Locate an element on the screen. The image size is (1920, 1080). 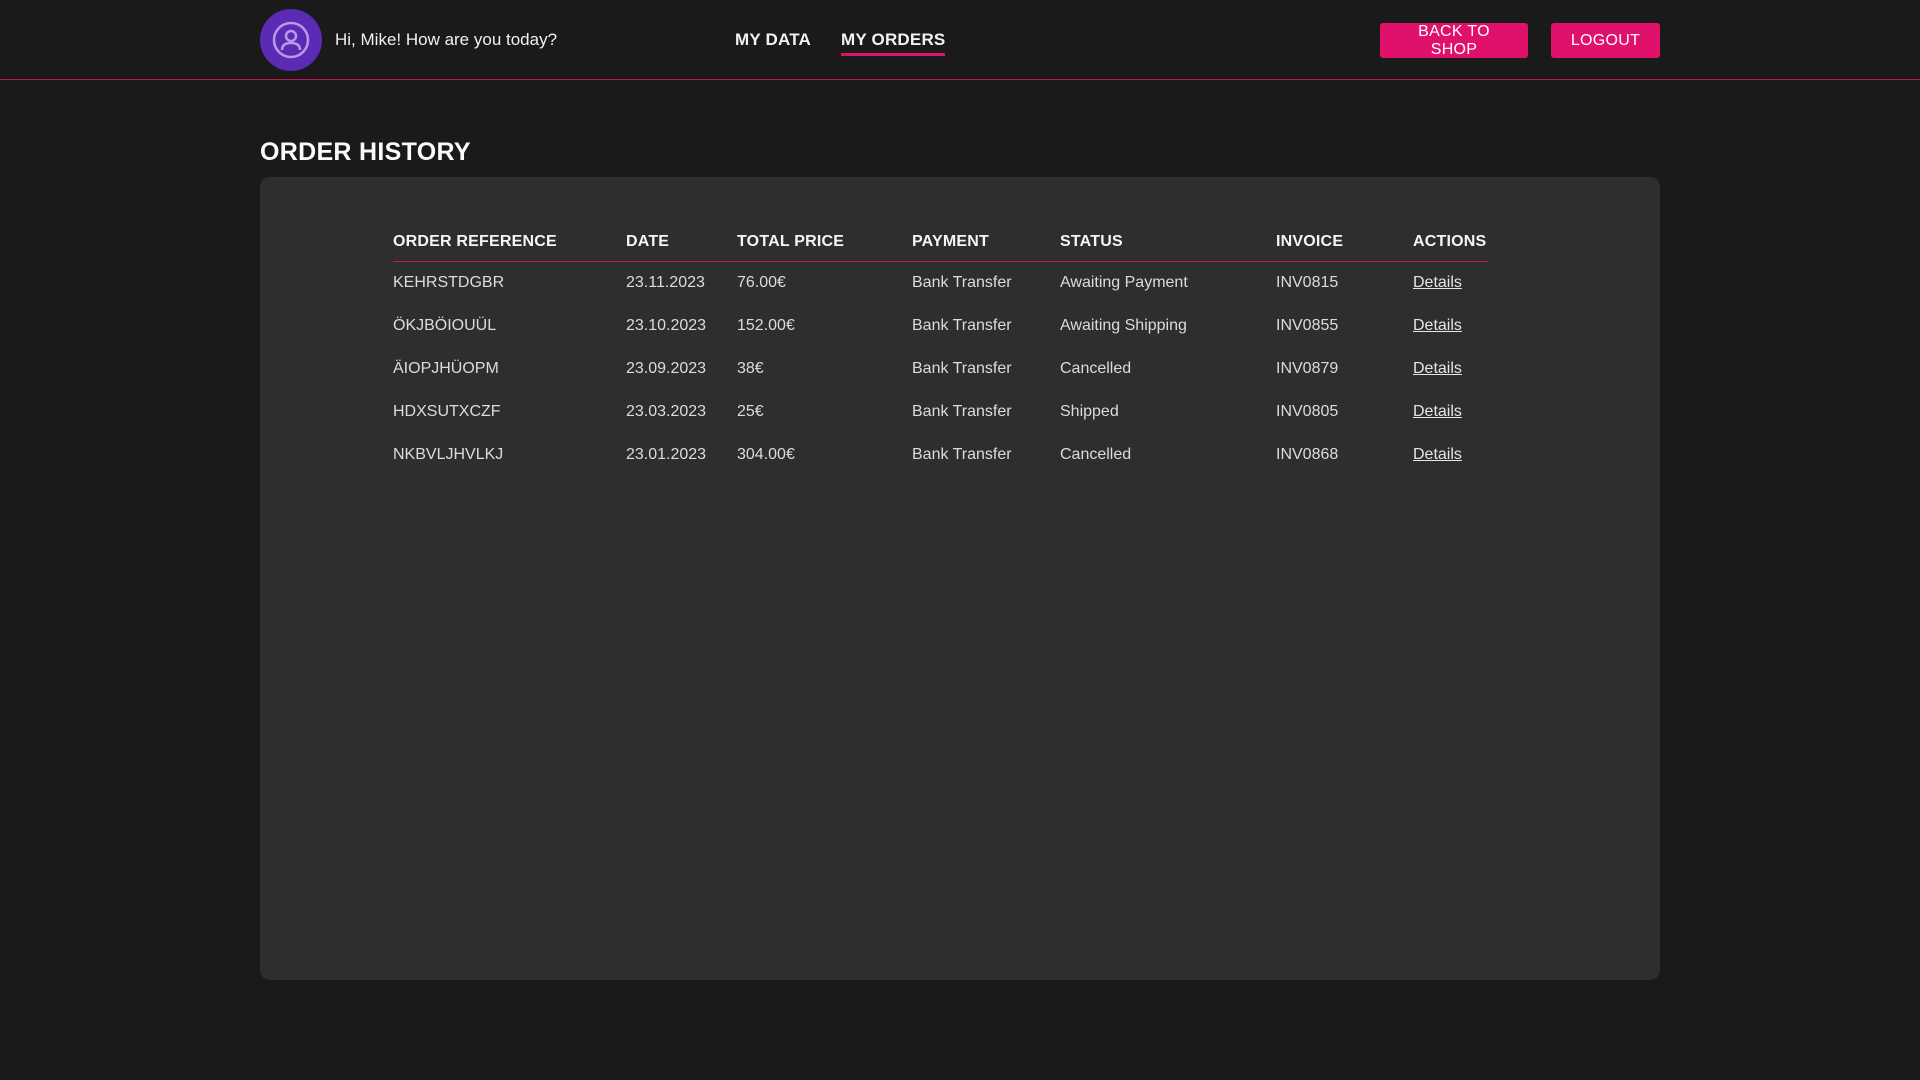
order-total: 25€ is located at coordinates (750, 411).